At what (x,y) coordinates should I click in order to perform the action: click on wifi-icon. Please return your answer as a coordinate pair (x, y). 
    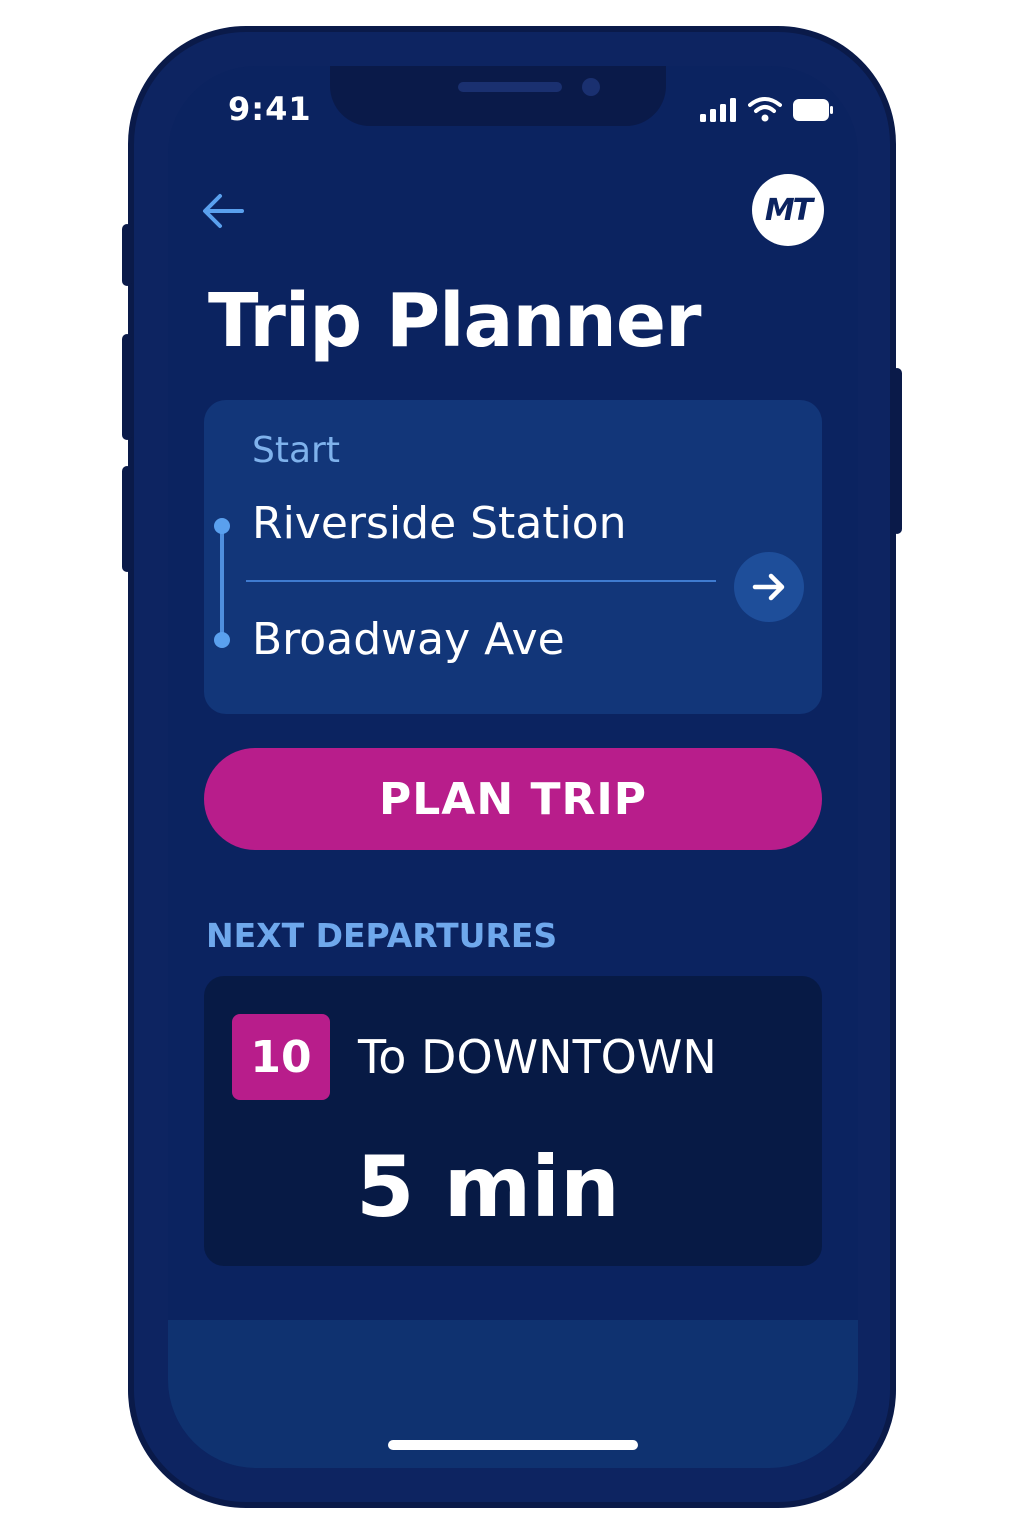
    Looking at the image, I should click on (765, 109).